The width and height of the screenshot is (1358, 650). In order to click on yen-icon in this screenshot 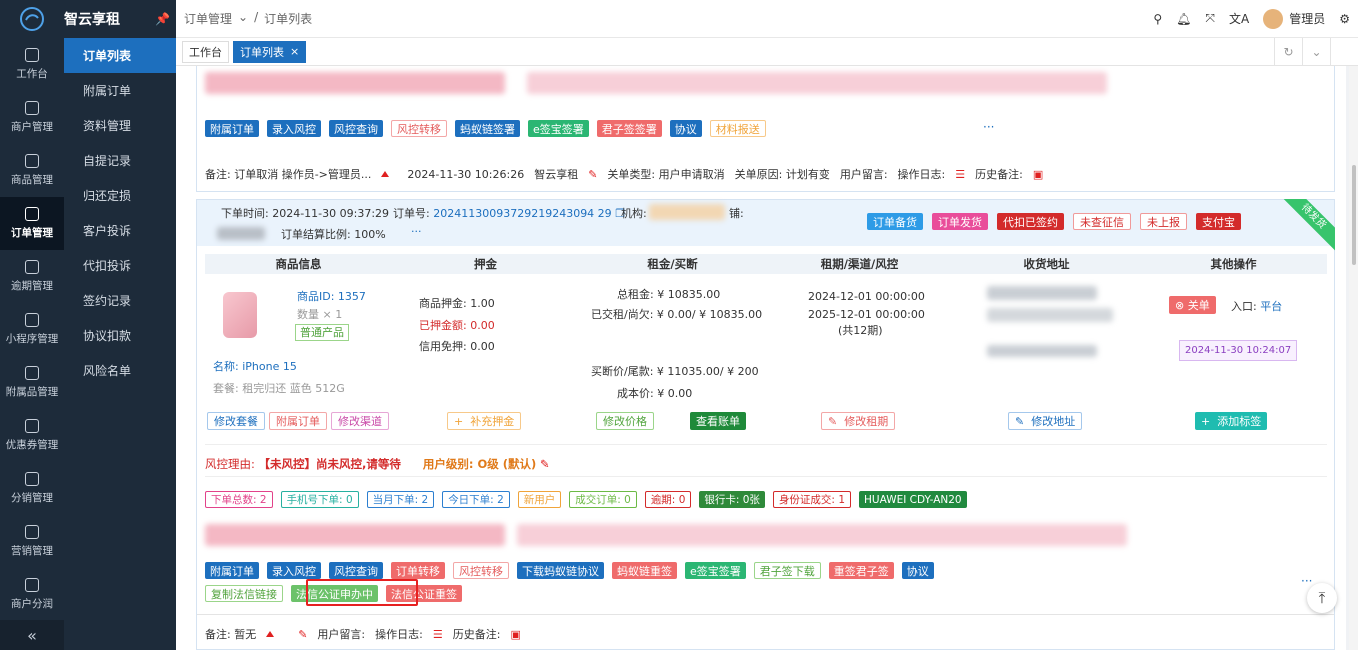, I will do `click(32, 585)`.